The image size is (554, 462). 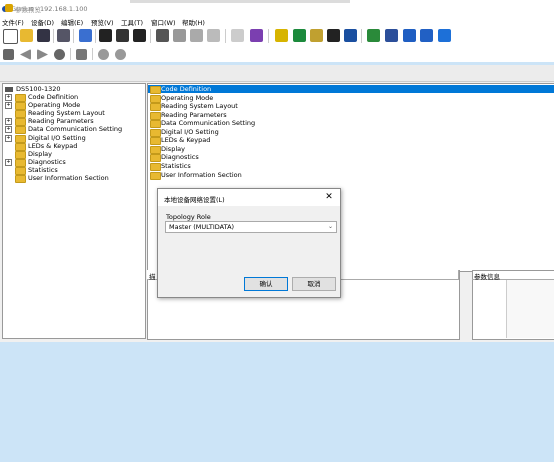 What do you see at coordinates (61, 121) in the screenshot?
I see `tree-item-label: Reading Parameters` at bounding box center [61, 121].